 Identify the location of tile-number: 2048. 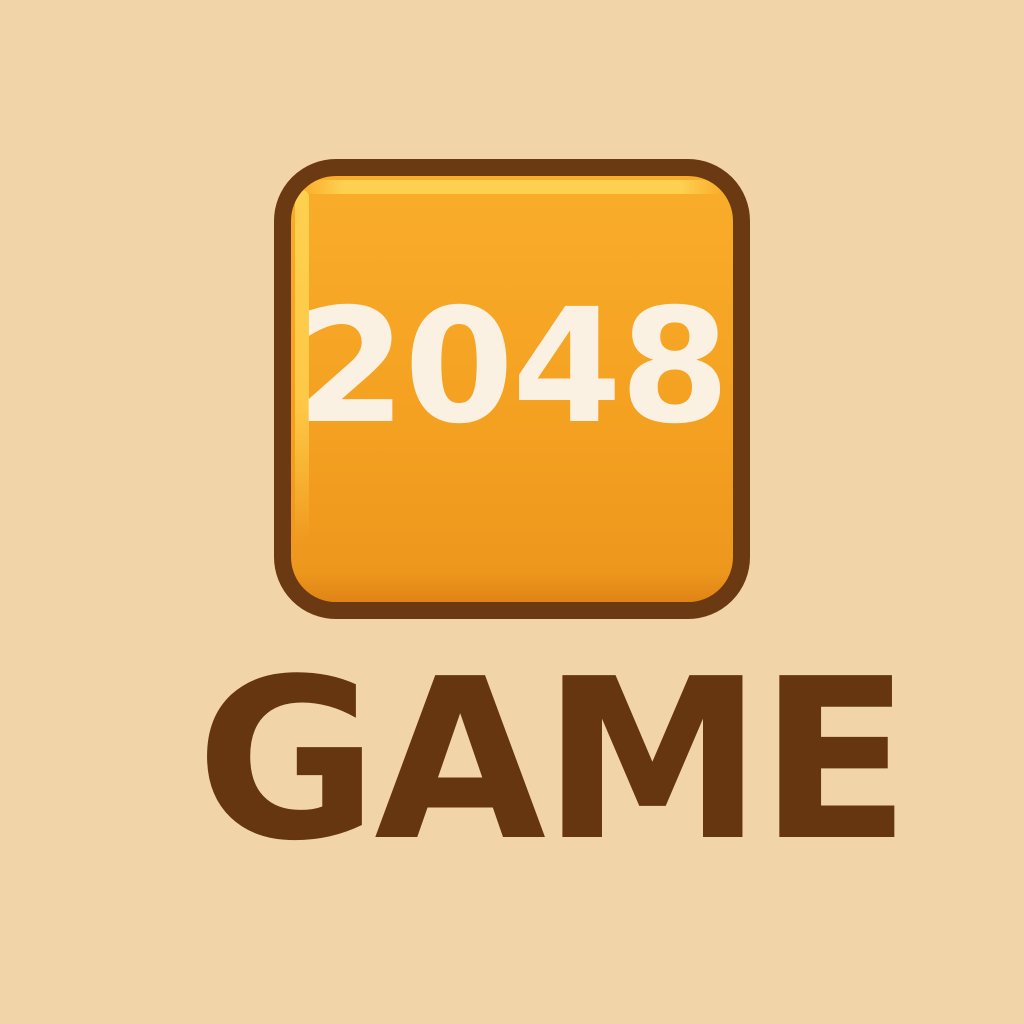
(513, 367).